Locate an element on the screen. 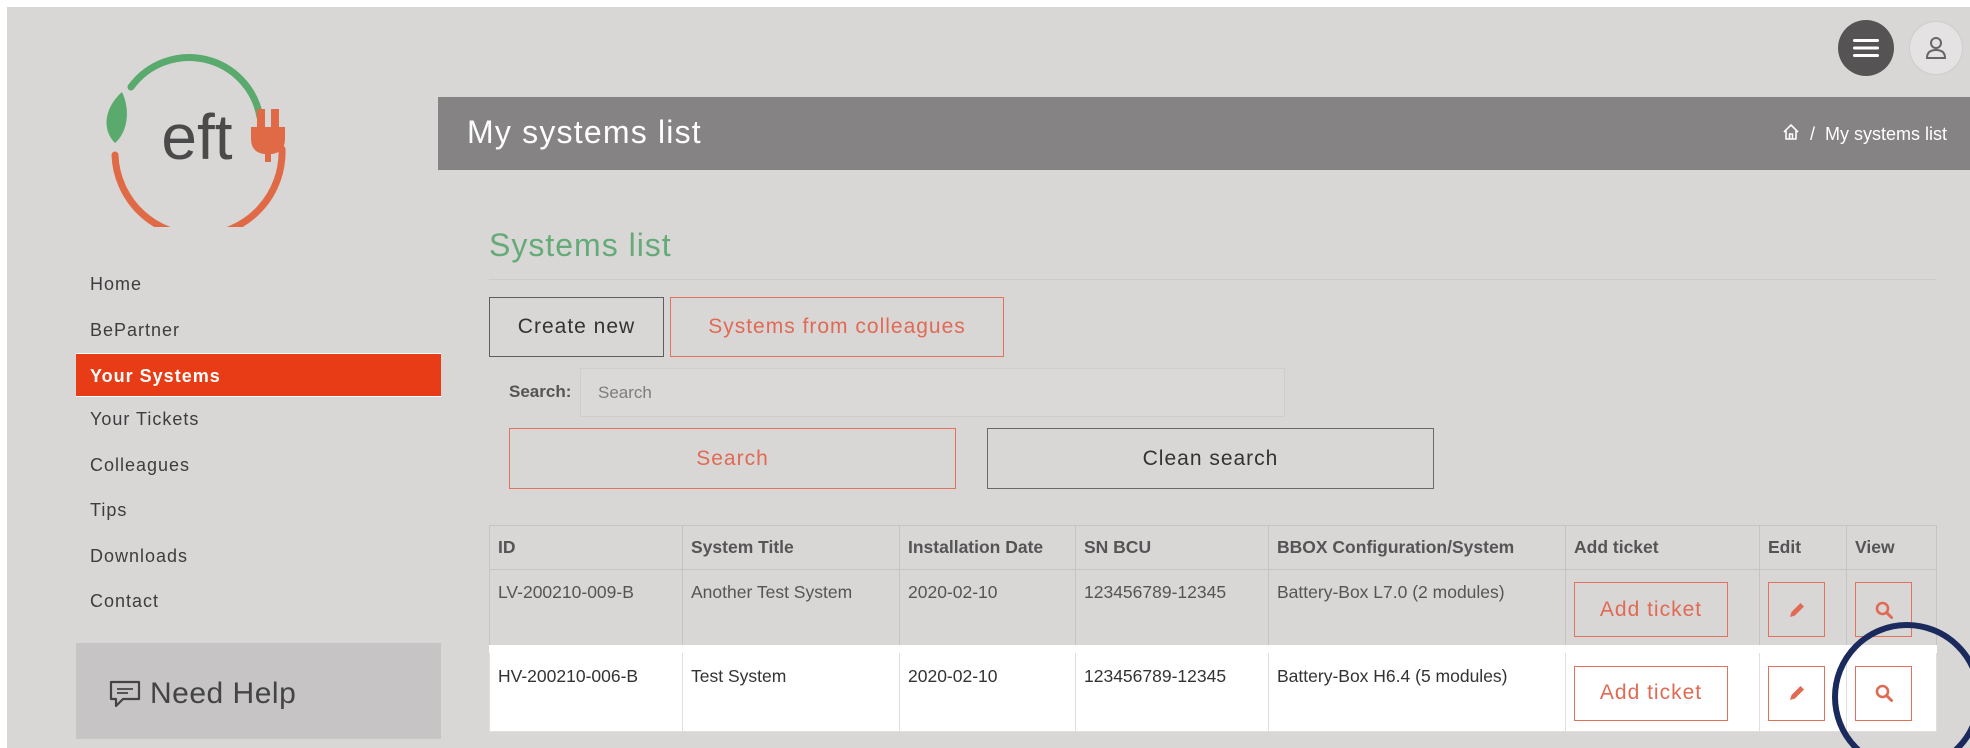 Image resolution: width=1970 pixels, height=748 pixels. search-button: Search is located at coordinates (732, 458).